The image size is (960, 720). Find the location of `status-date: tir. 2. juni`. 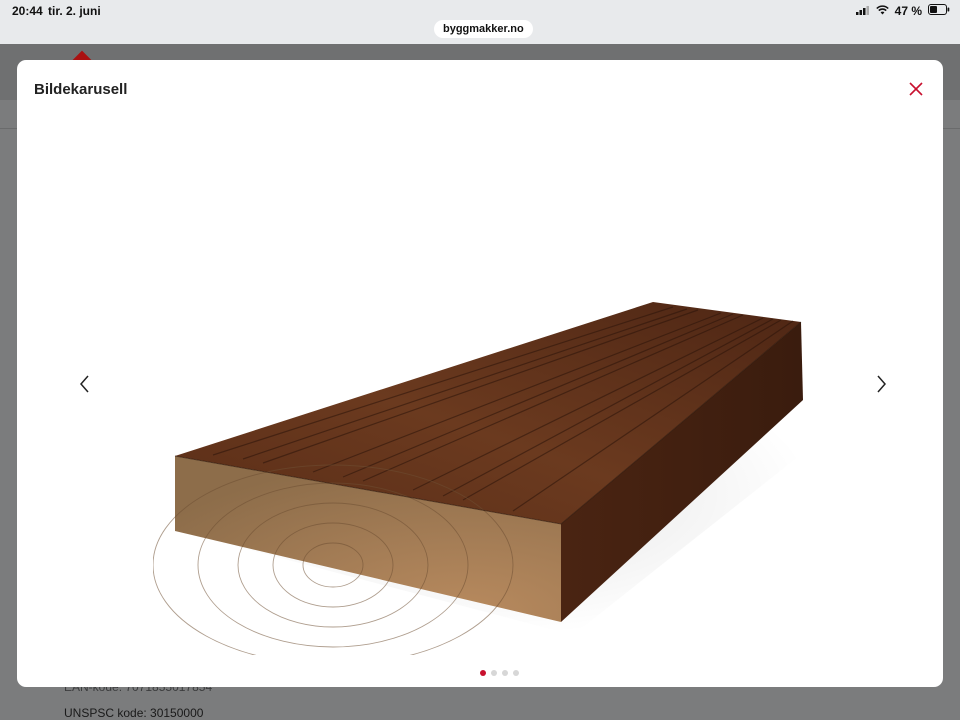

status-date: tir. 2. juni is located at coordinates (74, 11).